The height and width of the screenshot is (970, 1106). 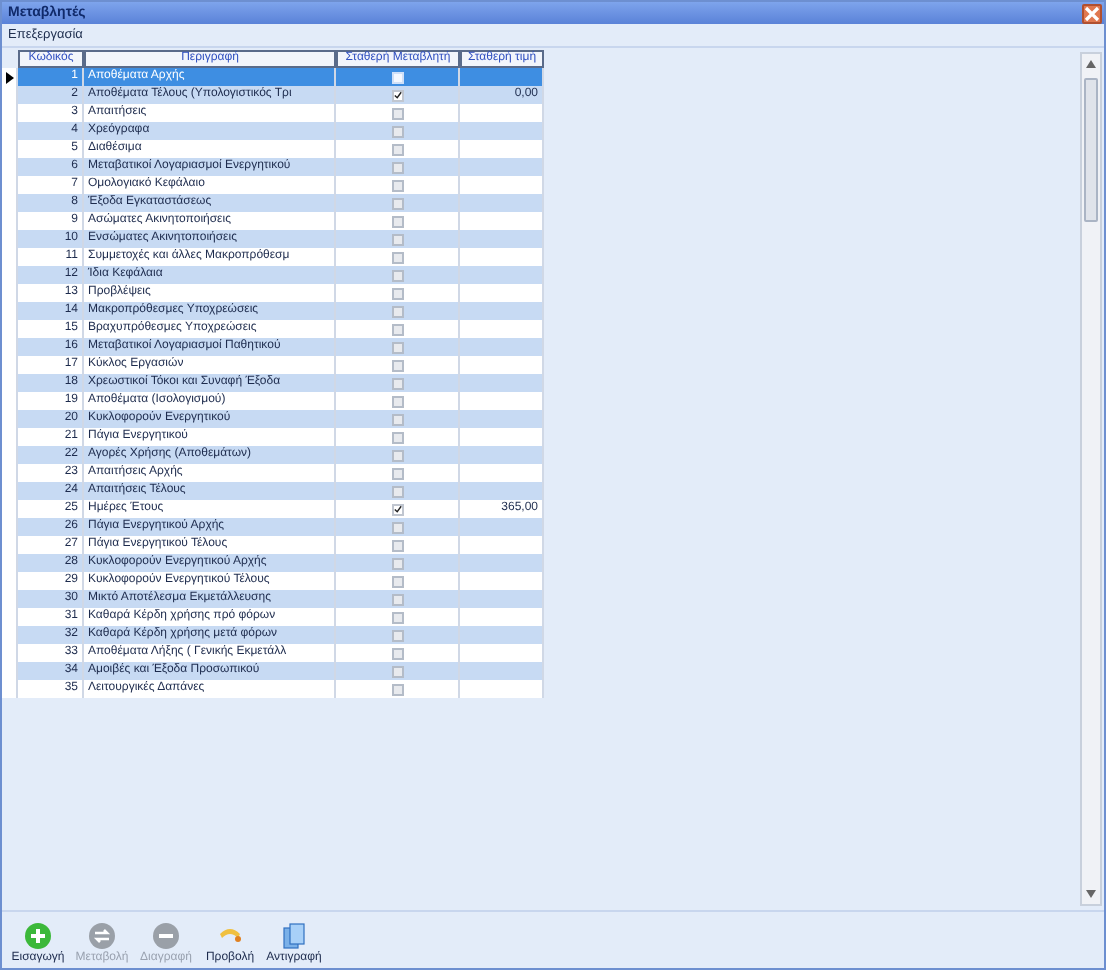 I want to click on add-icon, so click(x=38, y=936).